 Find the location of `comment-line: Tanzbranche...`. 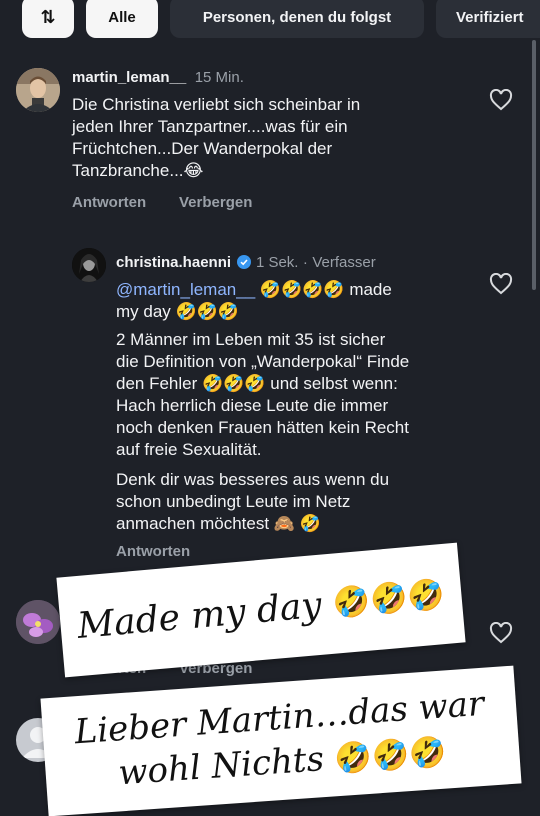

comment-line: Tanzbranche... is located at coordinates (128, 170).